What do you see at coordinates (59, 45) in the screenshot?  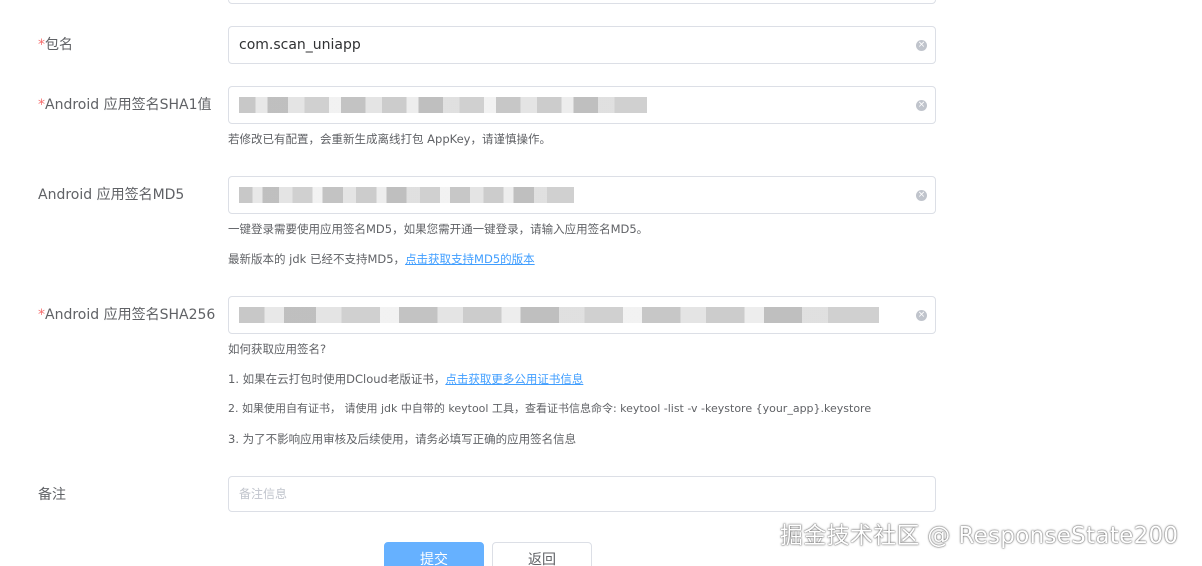 I see `package-label-text: 包名` at bounding box center [59, 45].